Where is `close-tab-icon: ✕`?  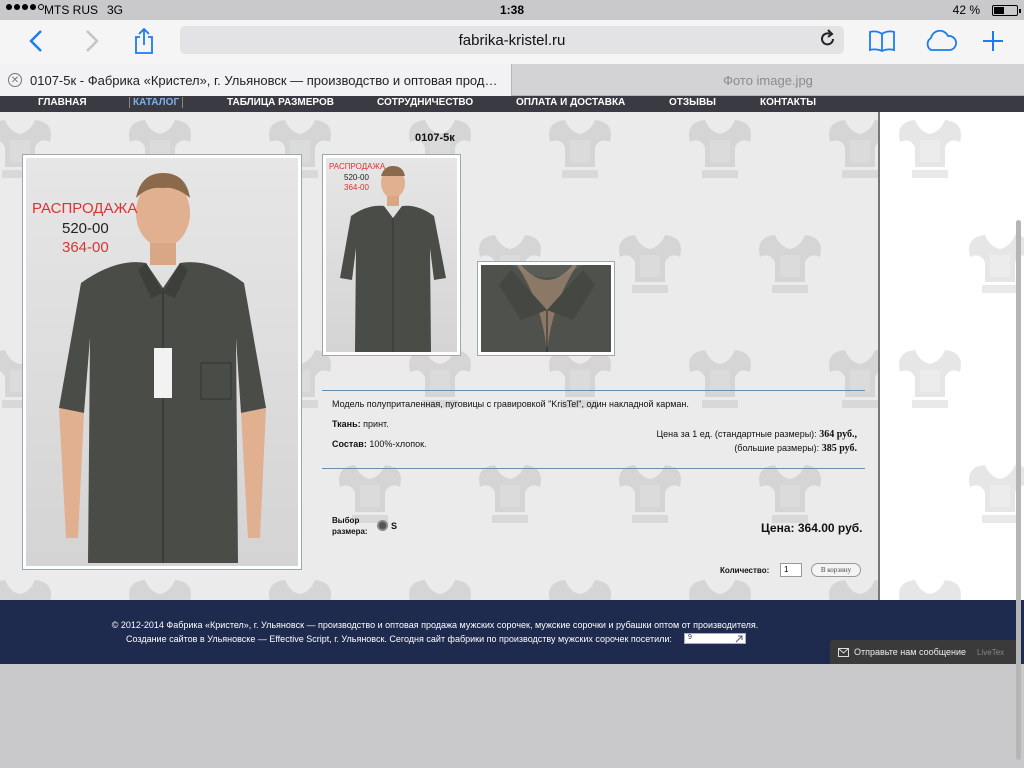
close-tab-icon: ✕ is located at coordinates (15, 80).